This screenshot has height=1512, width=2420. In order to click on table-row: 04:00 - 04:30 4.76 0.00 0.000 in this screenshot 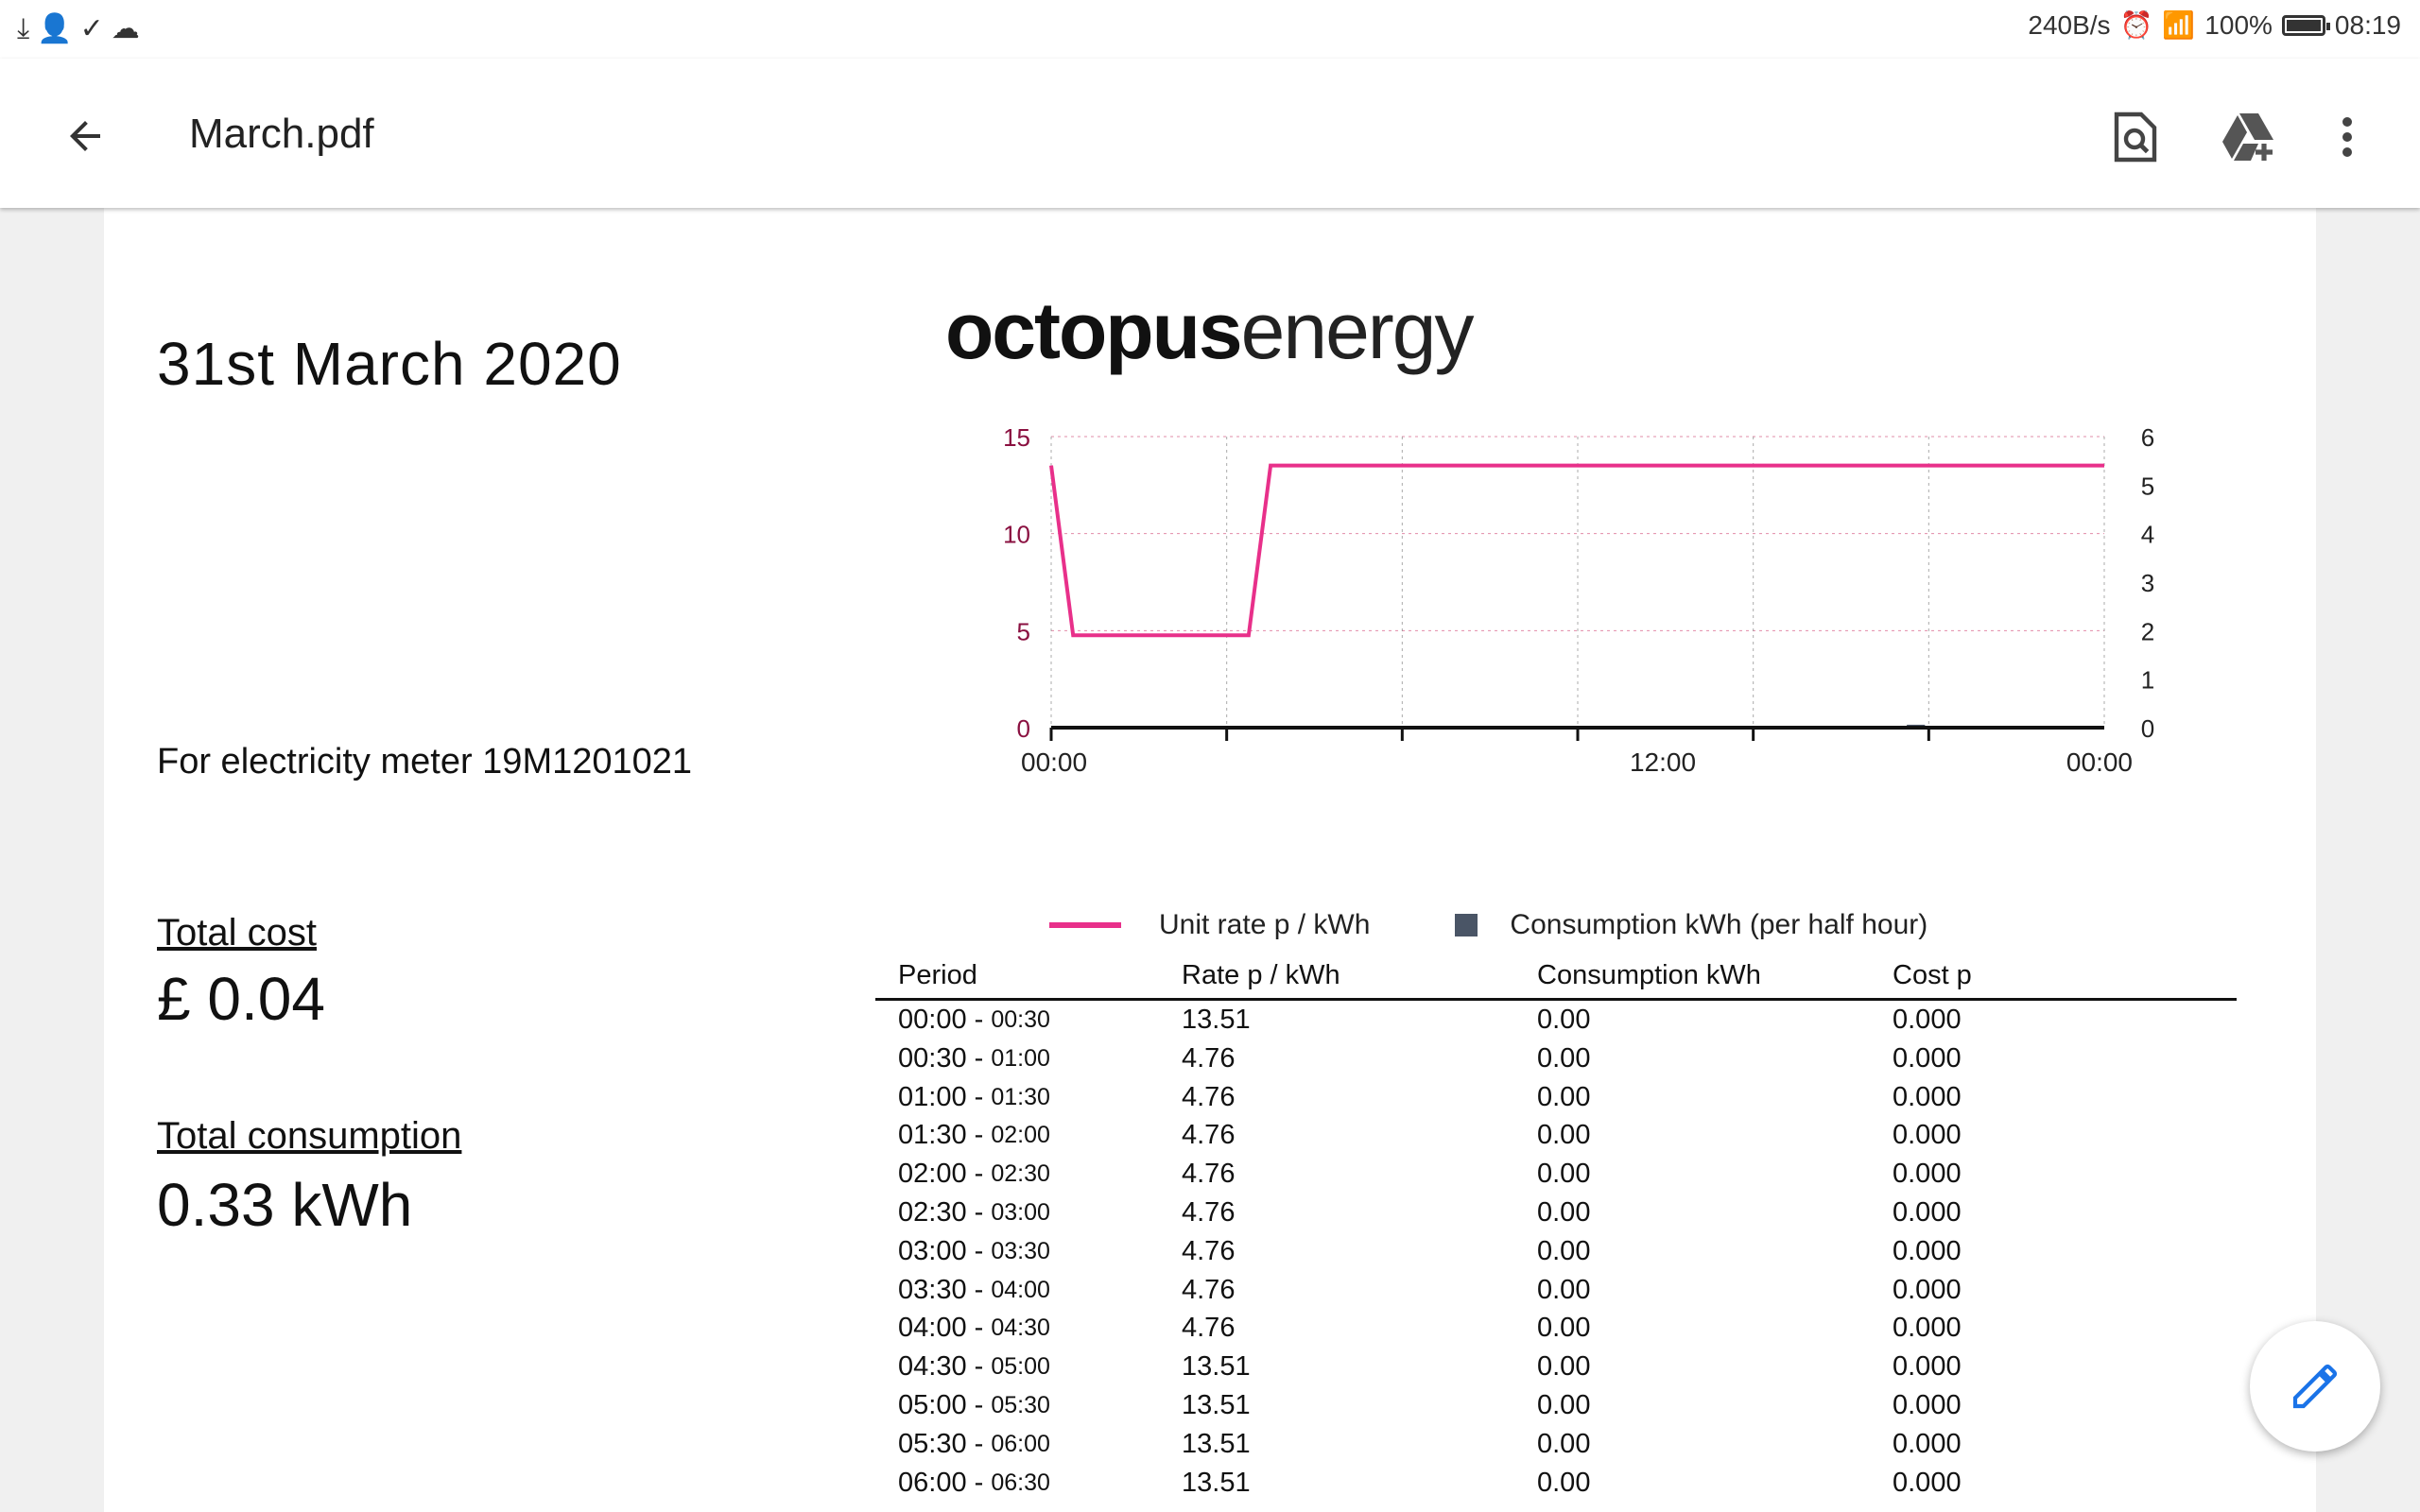, I will do `click(1556, 1328)`.